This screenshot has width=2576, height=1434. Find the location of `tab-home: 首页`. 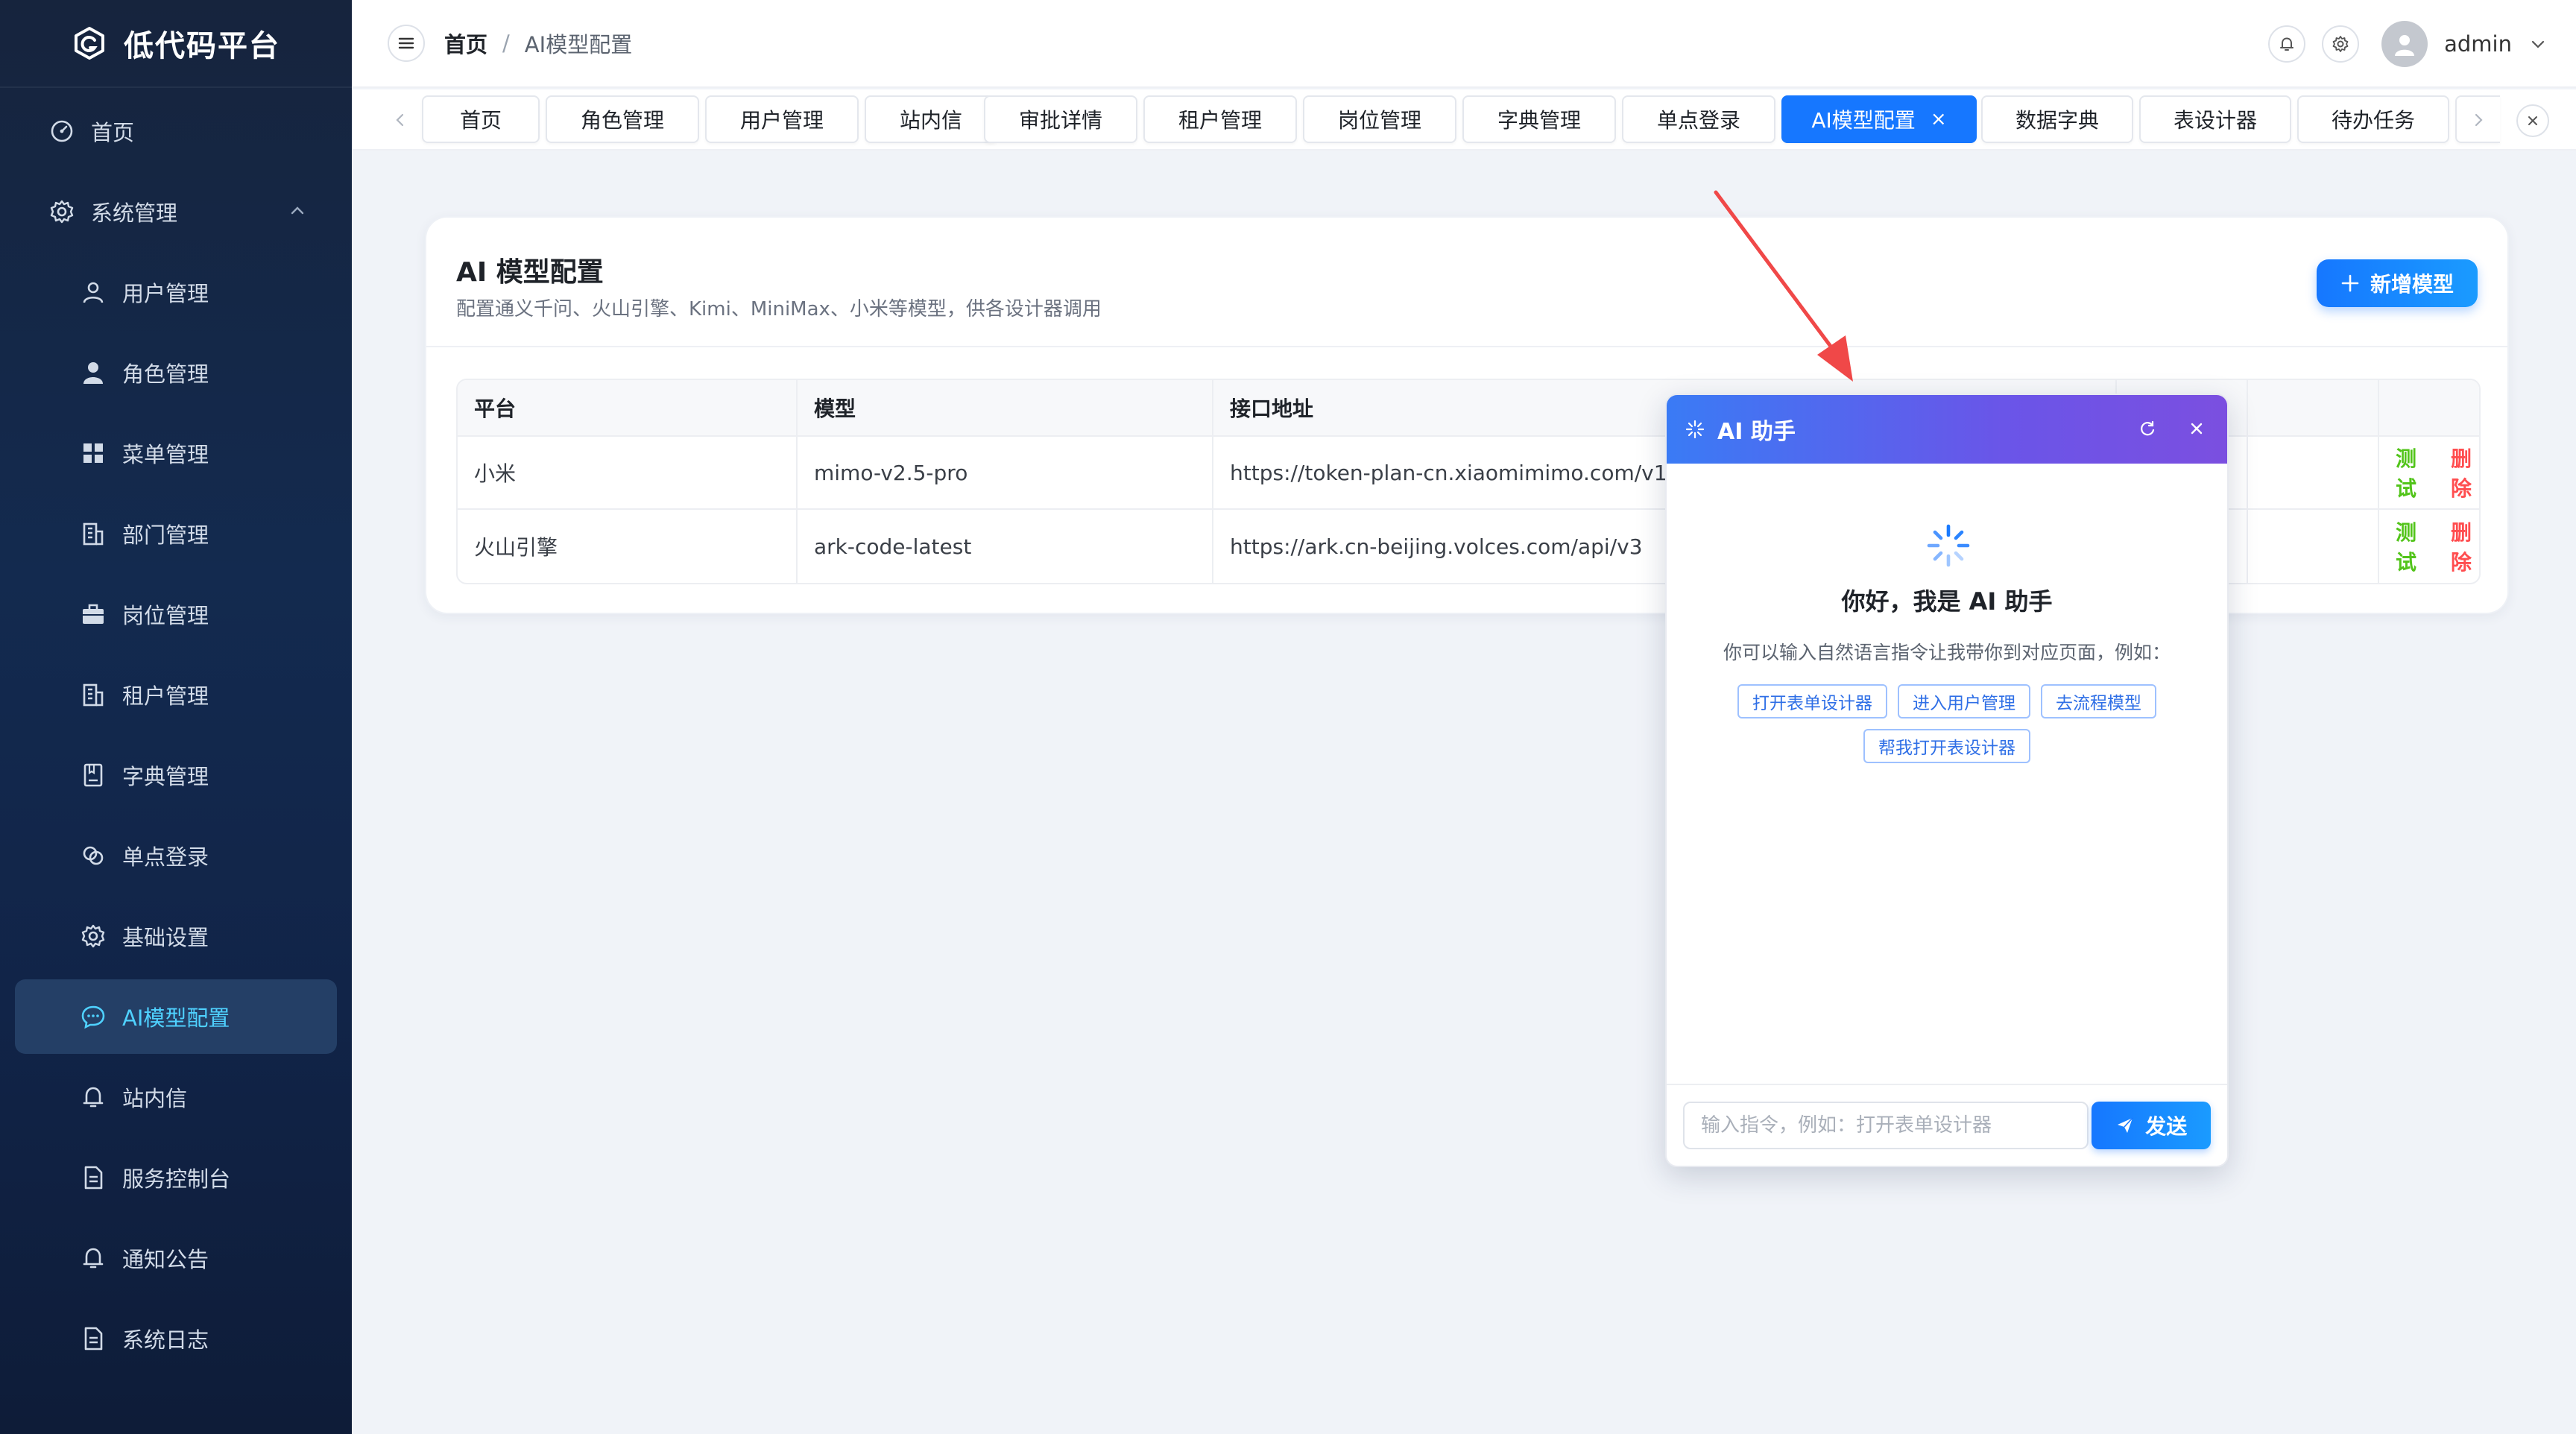

tab-home: 首页 is located at coordinates (481, 119).